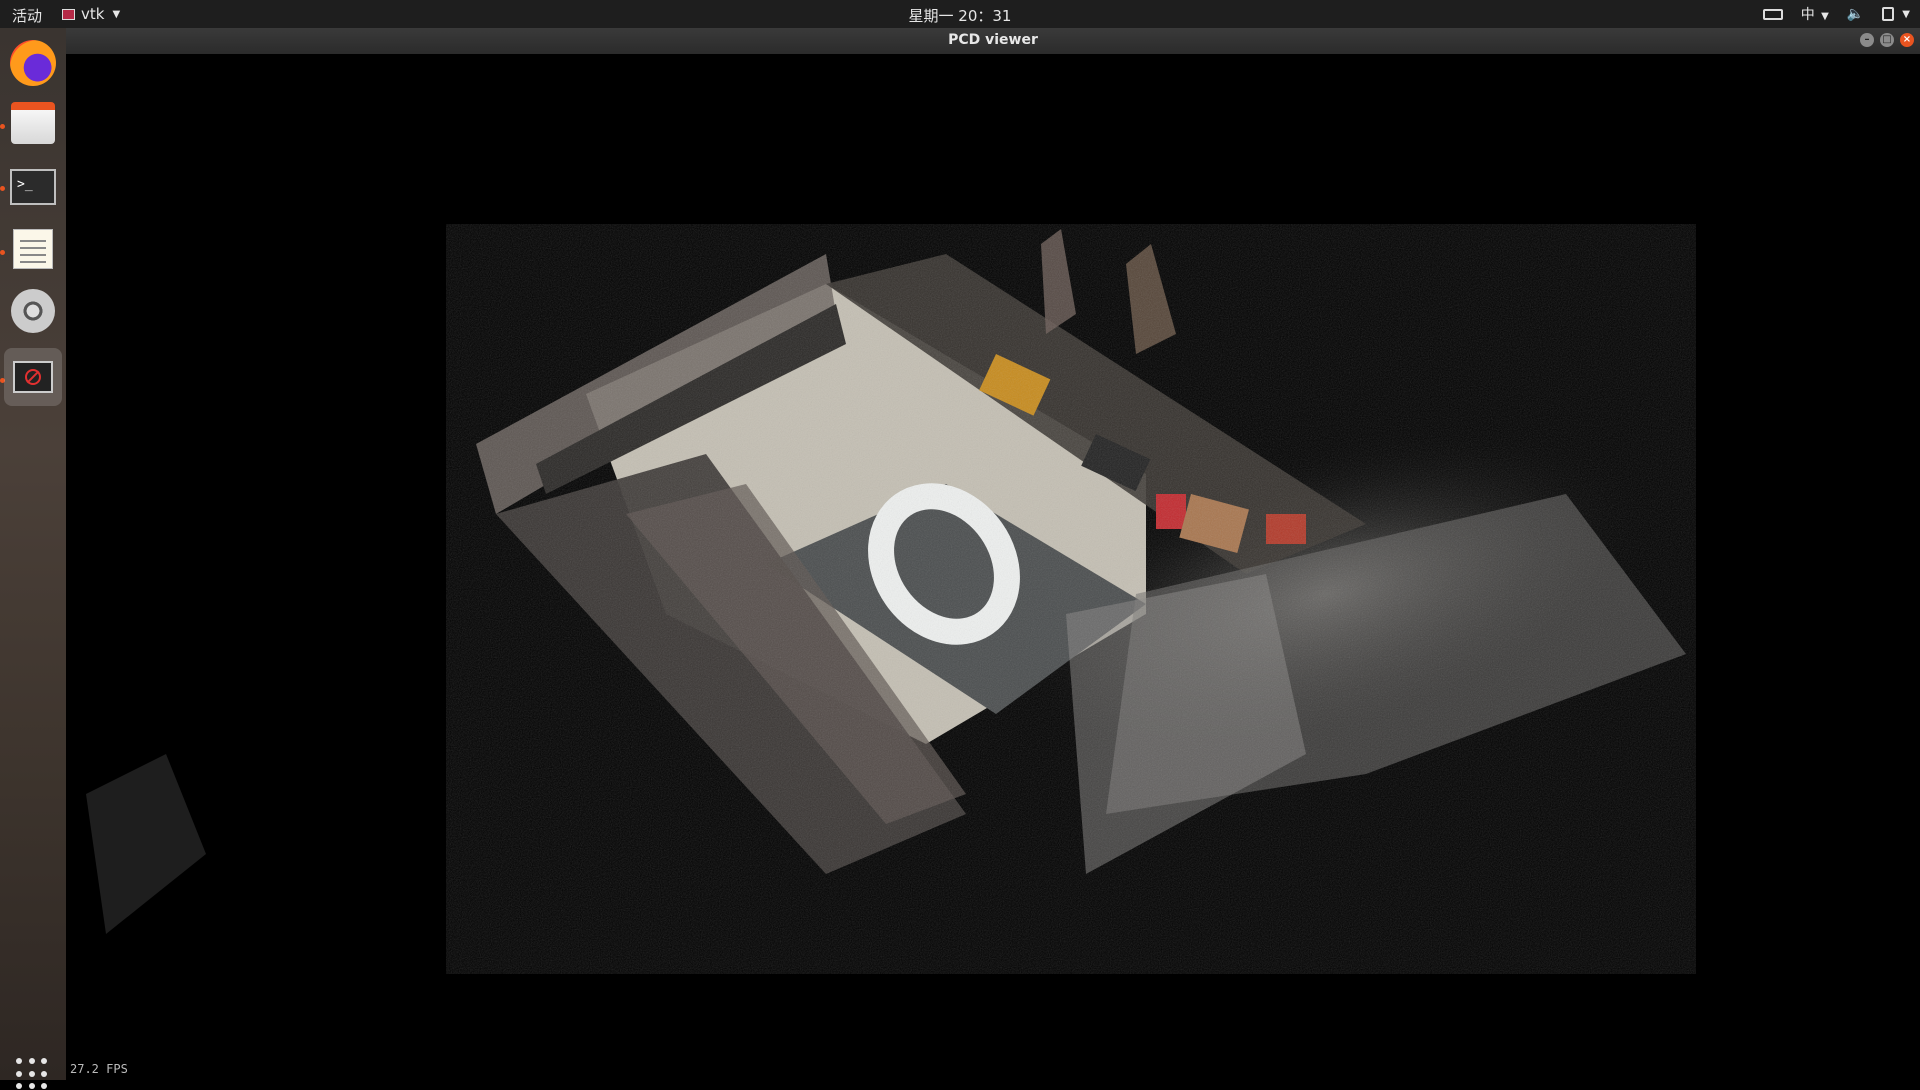  I want to click on minimize-button: –, so click(1867, 40).